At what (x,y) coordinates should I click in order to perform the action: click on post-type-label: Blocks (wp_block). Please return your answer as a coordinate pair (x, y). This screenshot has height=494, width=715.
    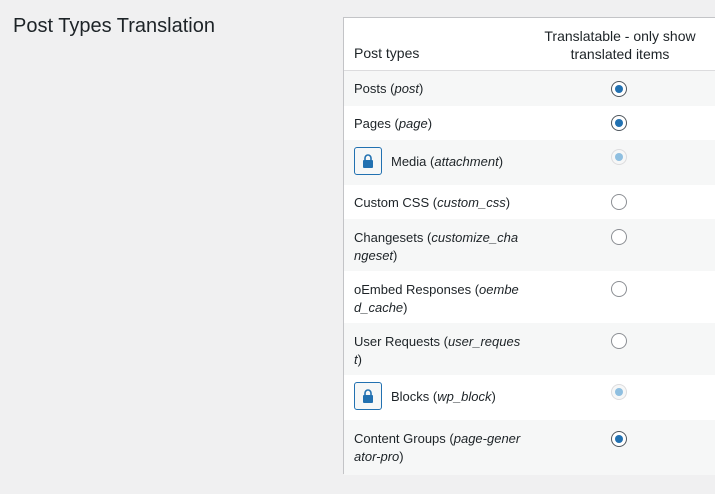
    Looking at the image, I should click on (443, 396).